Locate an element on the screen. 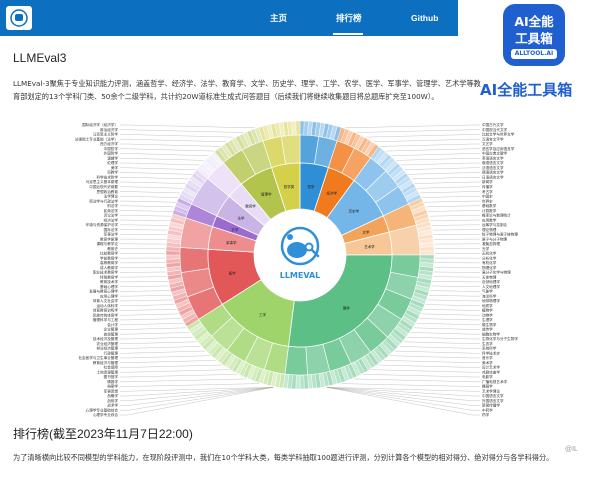 Image resolution: width=600 pixels, height=500 pixels. right-label-23: 粒子物理与原子核物理 is located at coordinates (500, 234).